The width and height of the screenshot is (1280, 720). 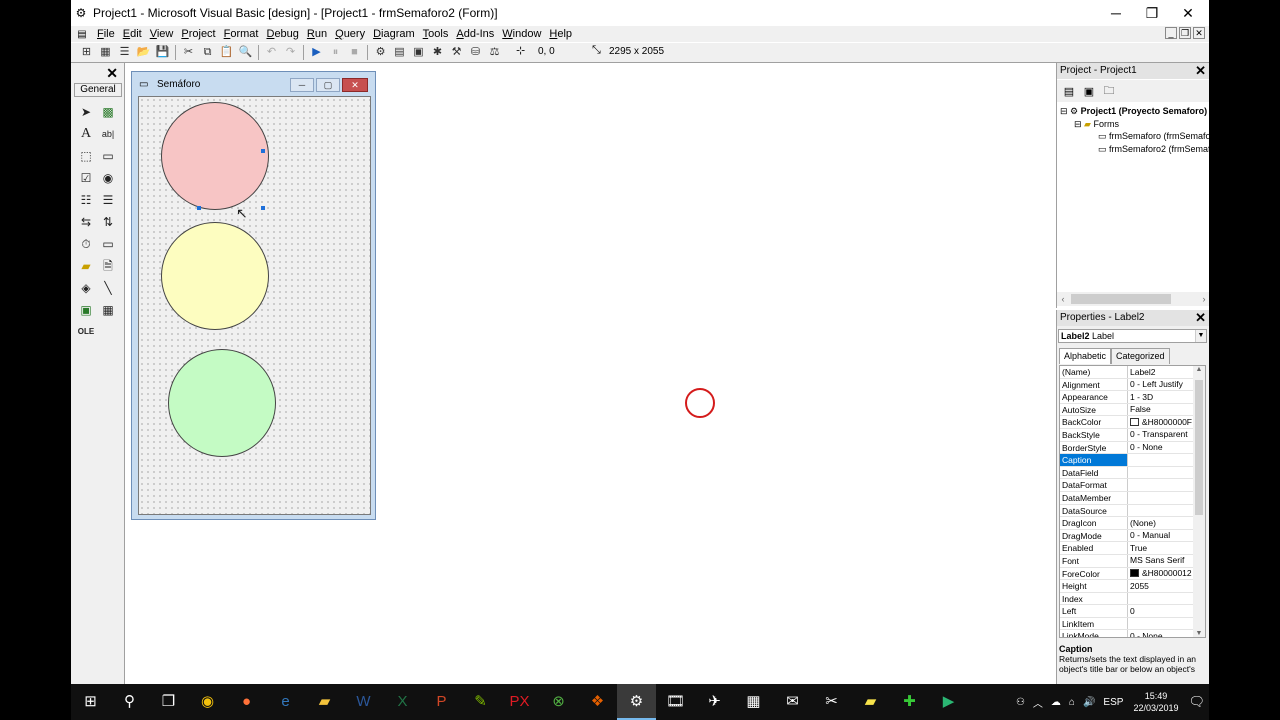 I want to click on end-icon: ■, so click(x=354, y=52).